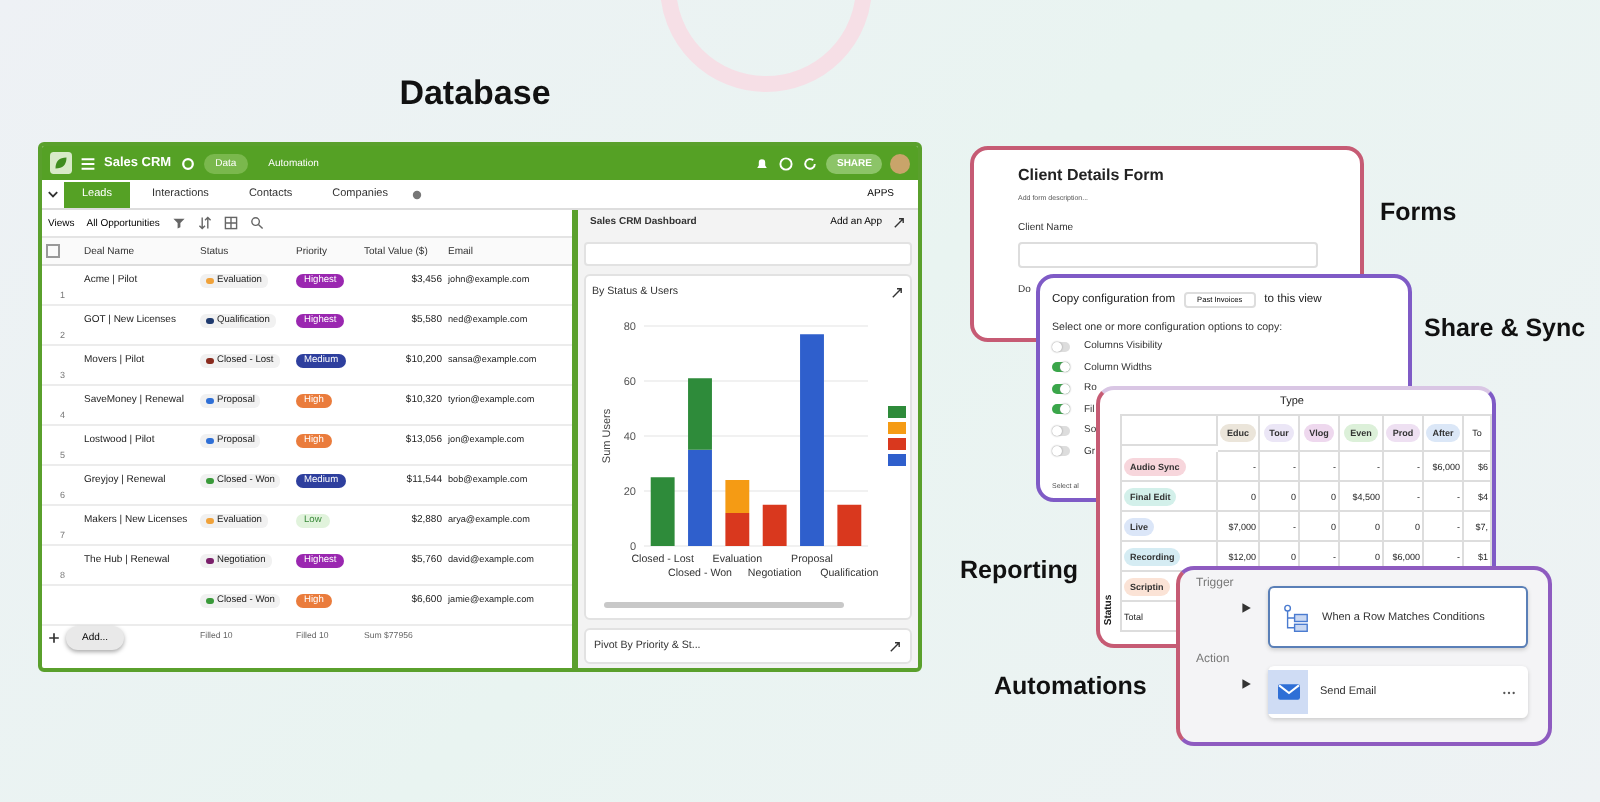  I want to click on scrollbar, so click(724, 605).